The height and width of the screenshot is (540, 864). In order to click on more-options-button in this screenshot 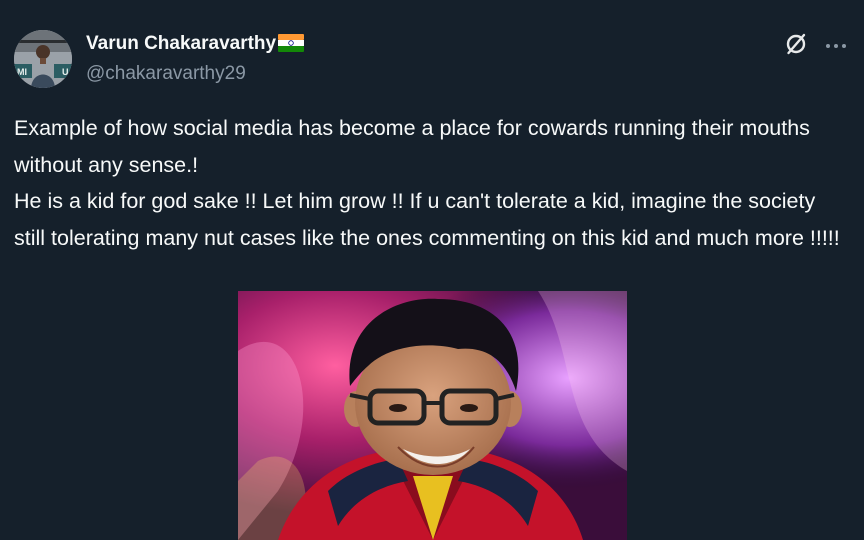, I will do `click(836, 46)`.